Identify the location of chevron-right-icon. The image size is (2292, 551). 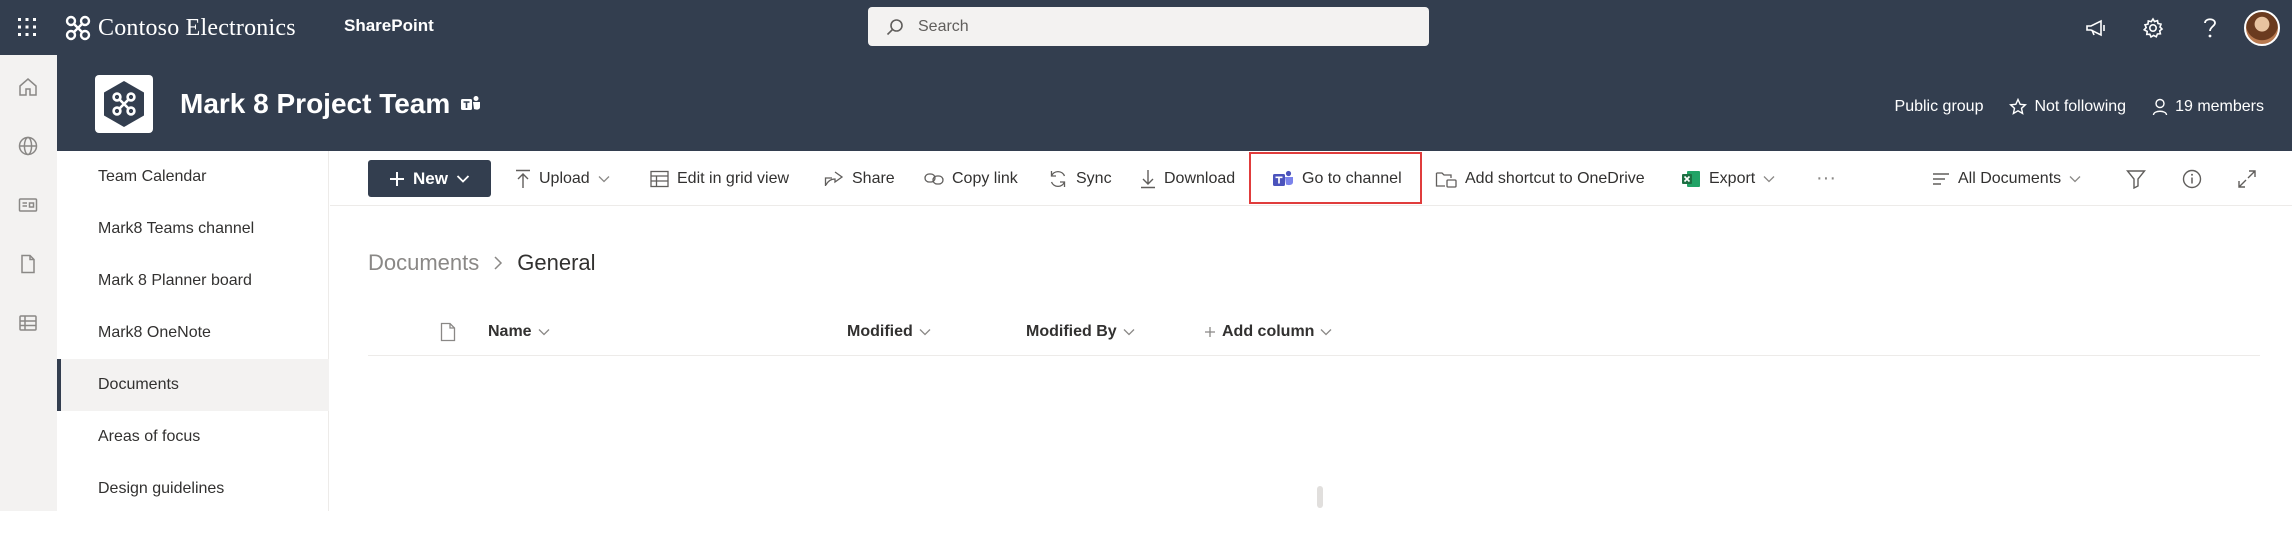
(498, 263).